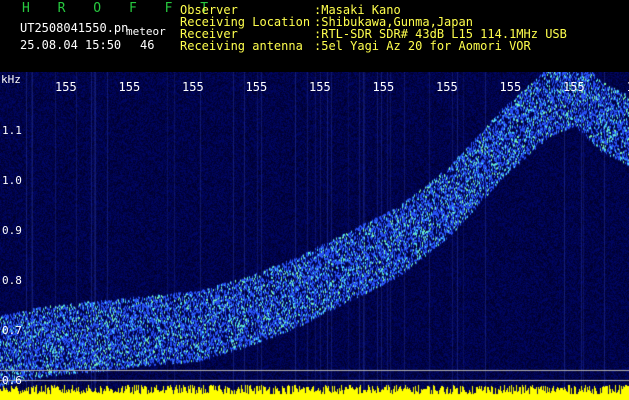 The width and height of the screenshot is (629, 400). I want to click on filename: UT2508041550.pn, so click(74, 28).